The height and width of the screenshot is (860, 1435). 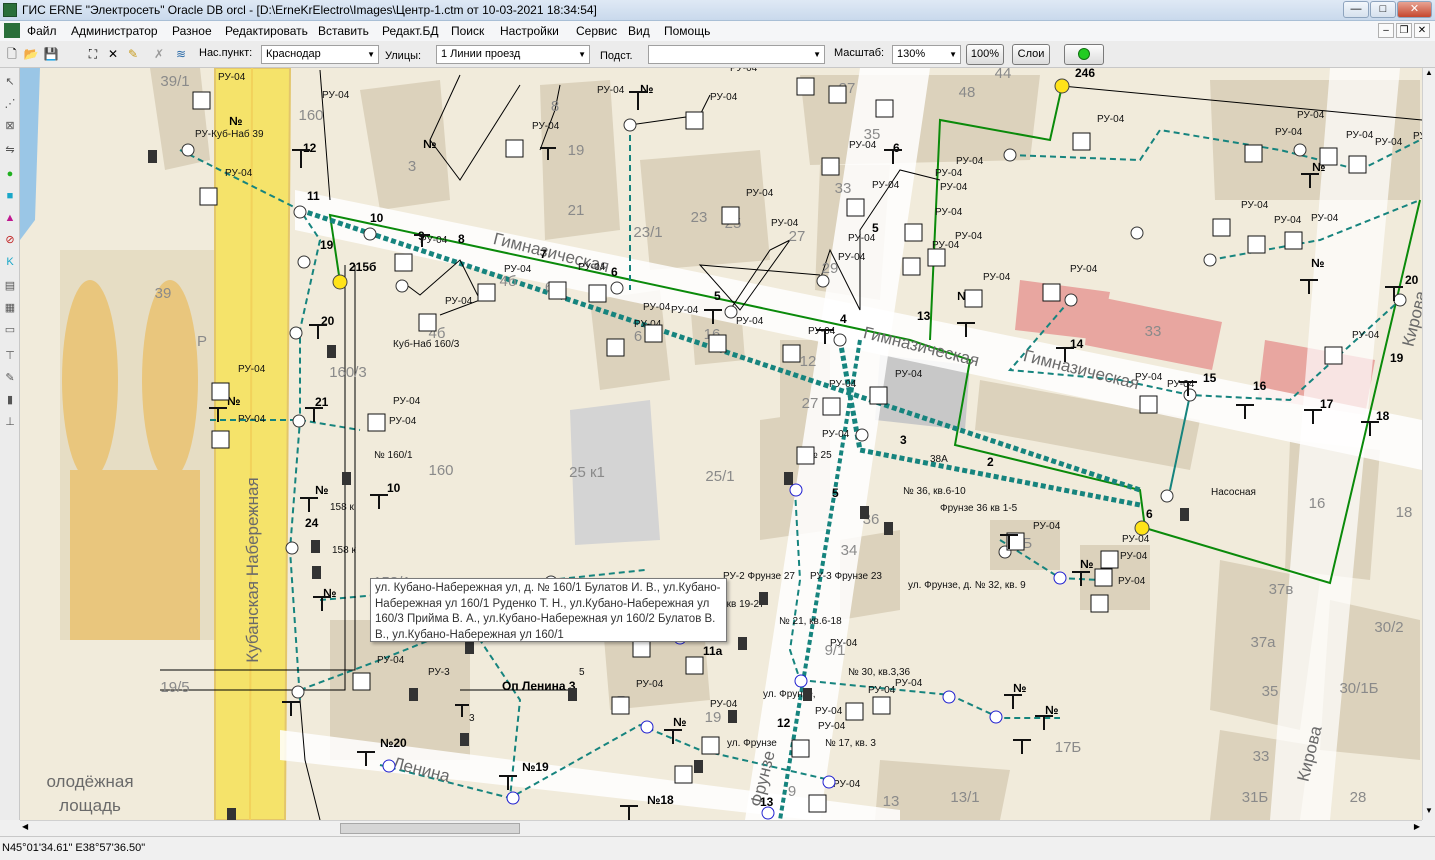 What do you see at coordinates (979, 508) in the screenshot?
I see `device-label: Фрунзе 36 кв 1-5` at bounding box center [979, 508].